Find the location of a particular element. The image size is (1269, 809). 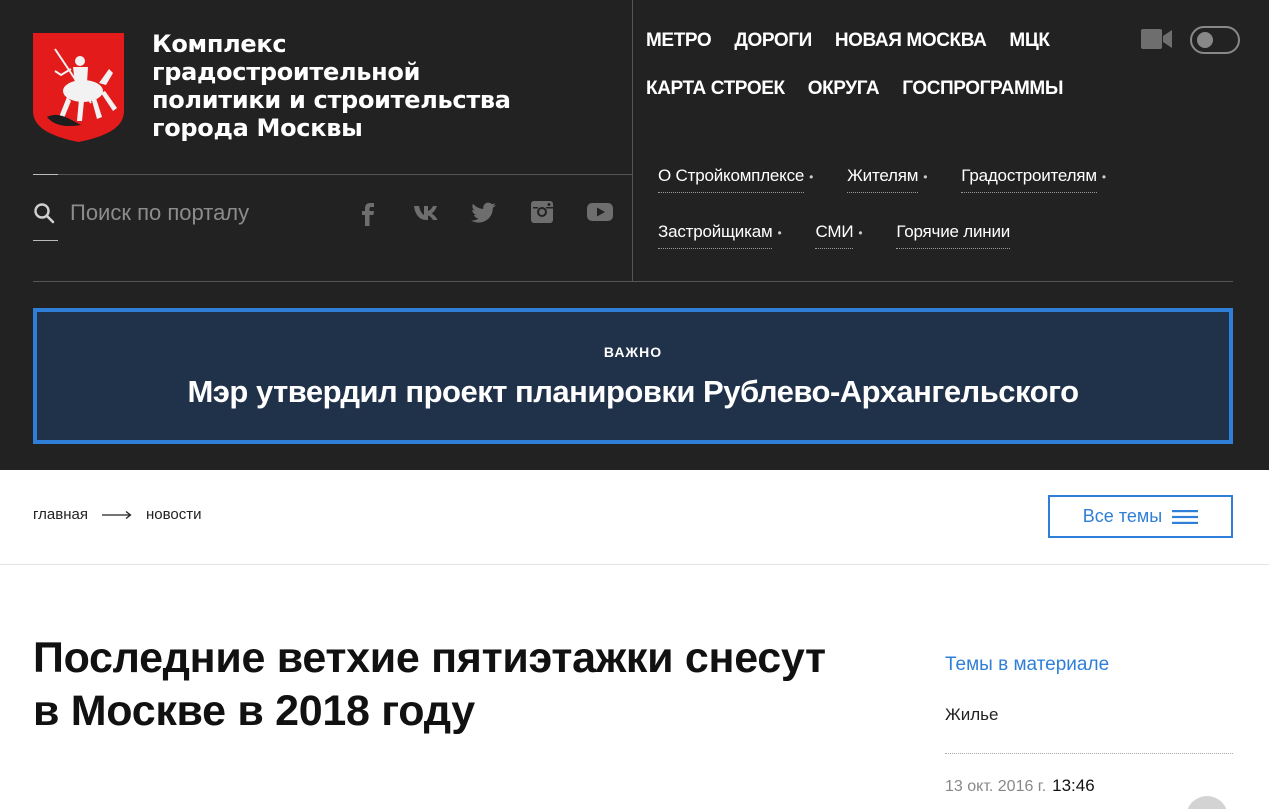

site-title-line: города Москвы is located at coordinates (257, 128).